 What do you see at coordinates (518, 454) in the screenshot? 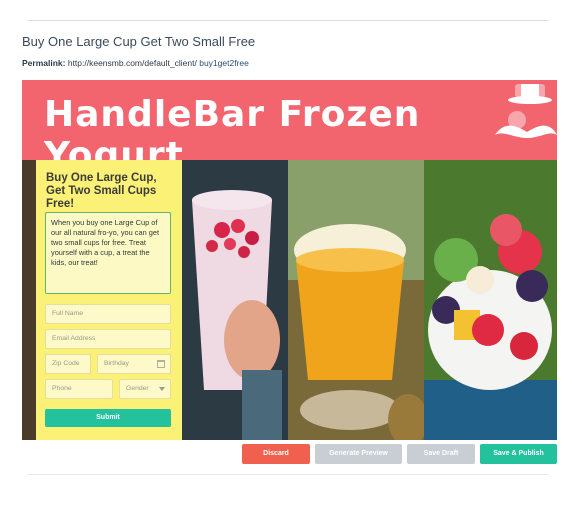
I see `save-publish-button: Save & Publish` at bounding box center [518, 454].